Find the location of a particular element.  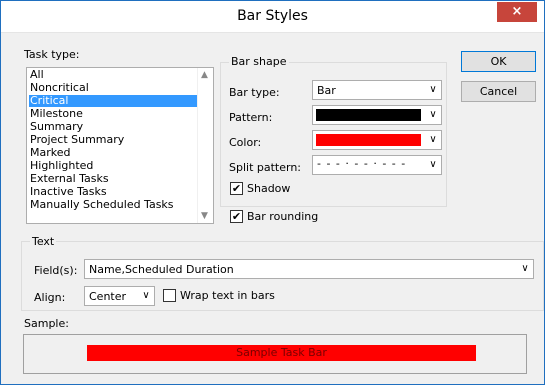

list-item: Manually Scheduled Tasks is located at coordinates (113, 205).